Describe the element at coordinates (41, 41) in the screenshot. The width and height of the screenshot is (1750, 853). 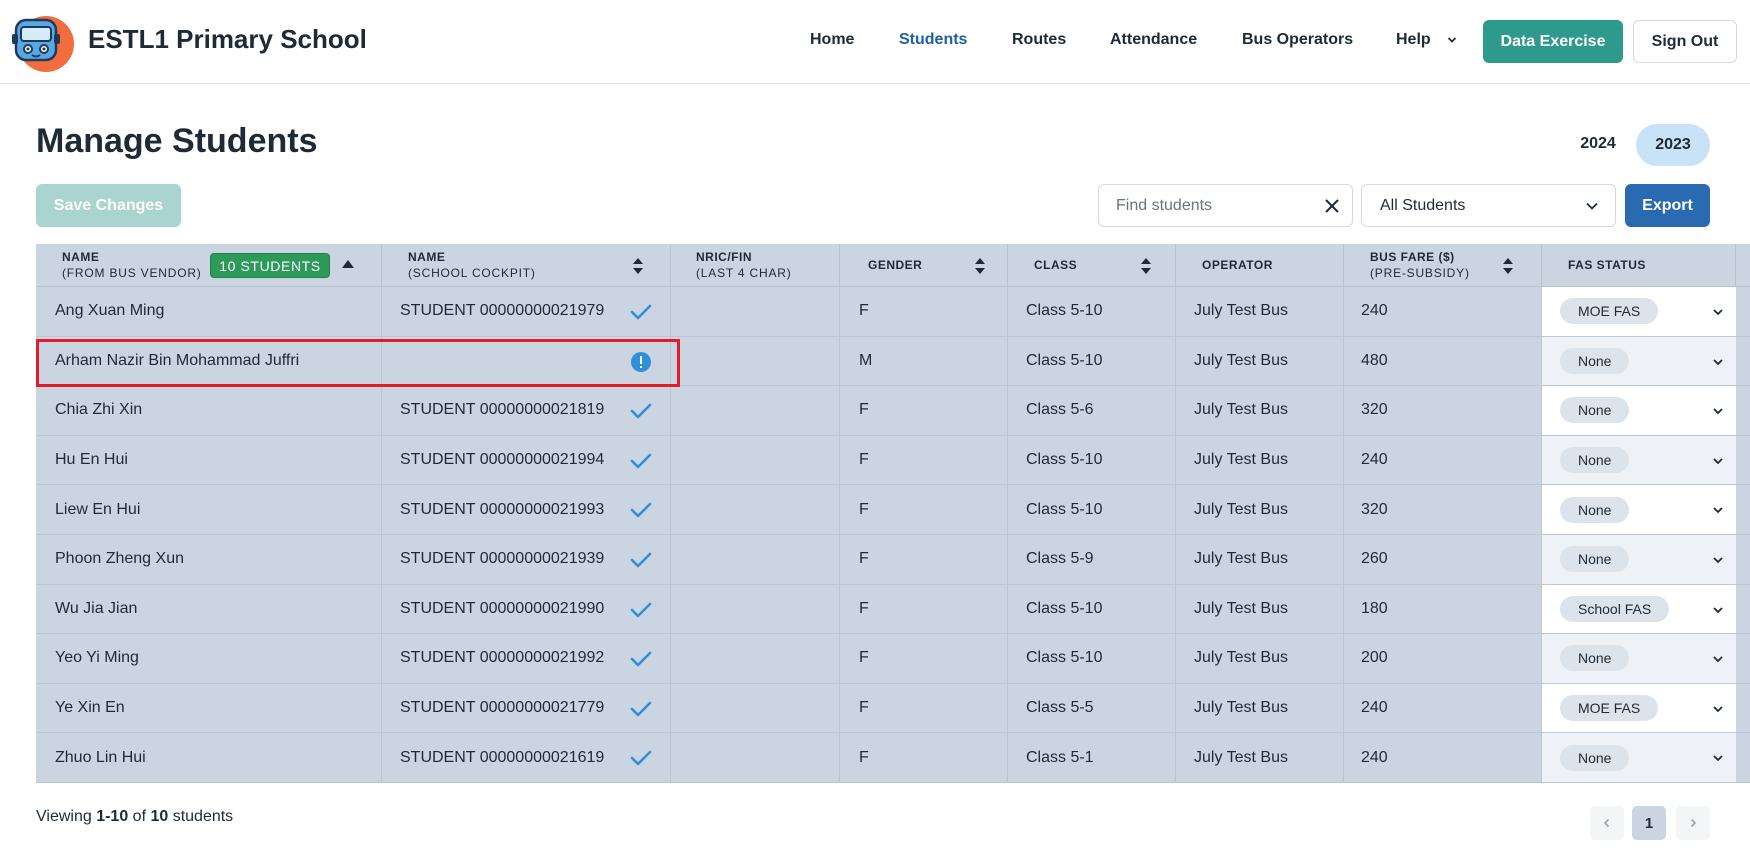
I see `school-bus-logo-icon` at that location.